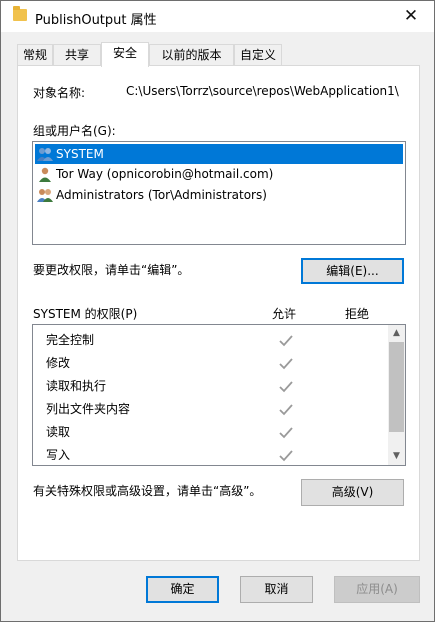 Image resolution: width=435 pixels, height=622 pixels. Describe the element at coordinates (147, 491) in the screenshot. I see `advanced-hint-text: 有关特殊权限或高级设置，请单击“高级”。` at that location.